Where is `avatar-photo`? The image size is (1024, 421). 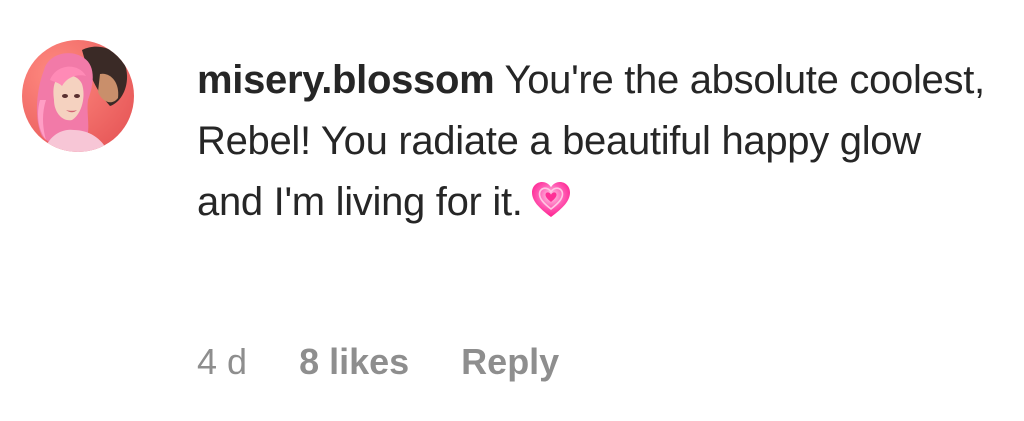
avatar-photo is located at coordinates (78, 96).